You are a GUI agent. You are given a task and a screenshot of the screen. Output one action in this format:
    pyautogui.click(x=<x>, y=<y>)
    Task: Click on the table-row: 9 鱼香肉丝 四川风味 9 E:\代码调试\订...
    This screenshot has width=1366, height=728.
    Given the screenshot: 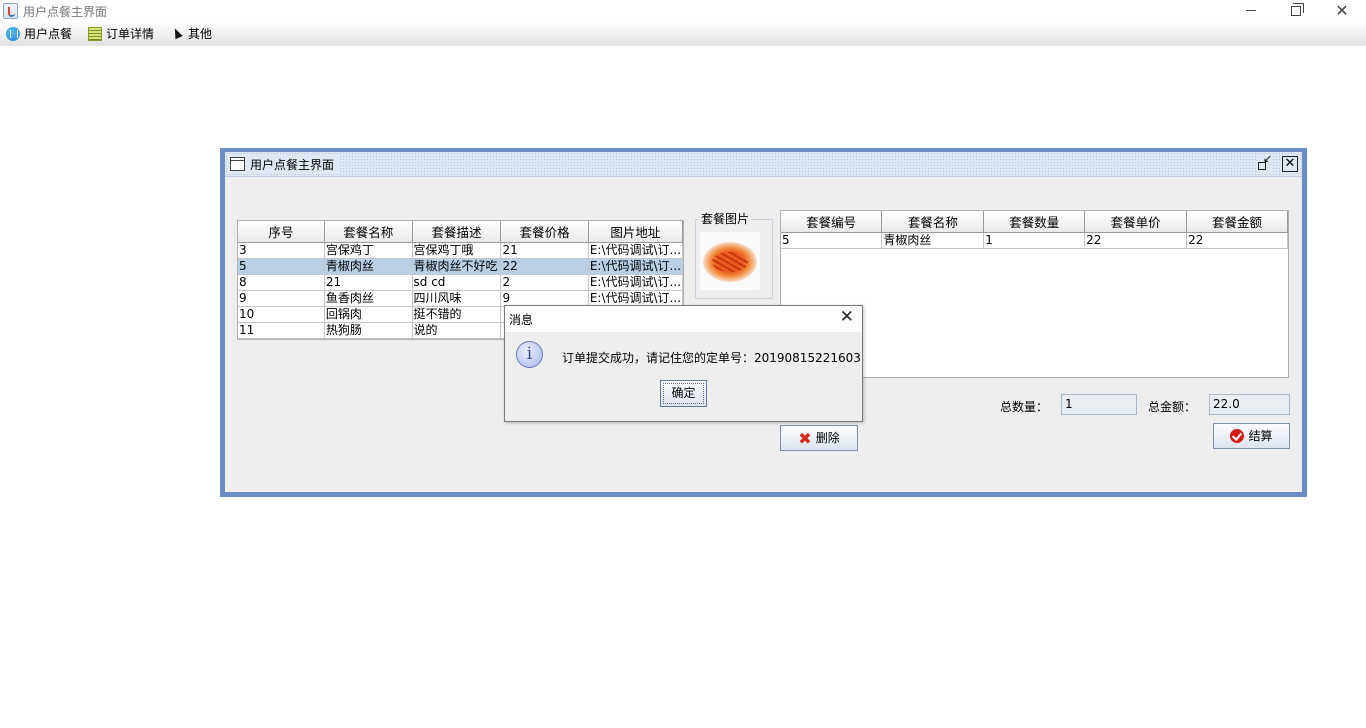 What is the action you would take?
    pyautogui.click(x=461, y=298)
    